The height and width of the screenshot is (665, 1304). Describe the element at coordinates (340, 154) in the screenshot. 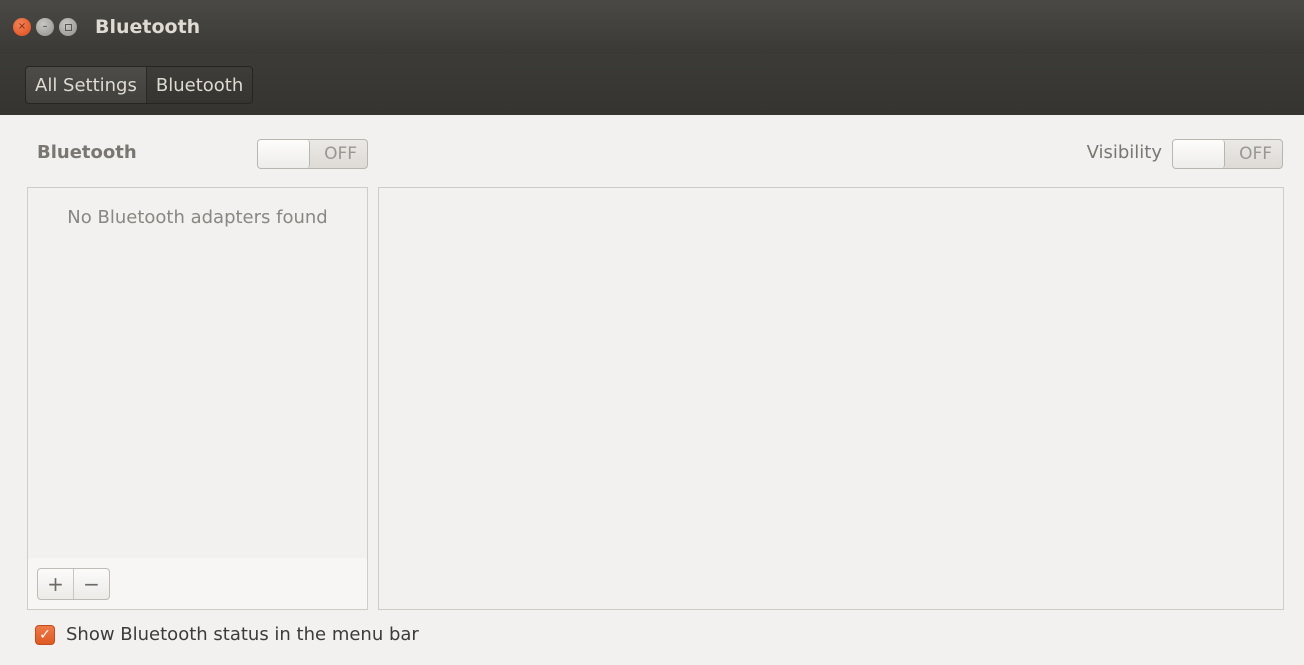

I see `bluetooth-toggle-state: OFF` at that location.